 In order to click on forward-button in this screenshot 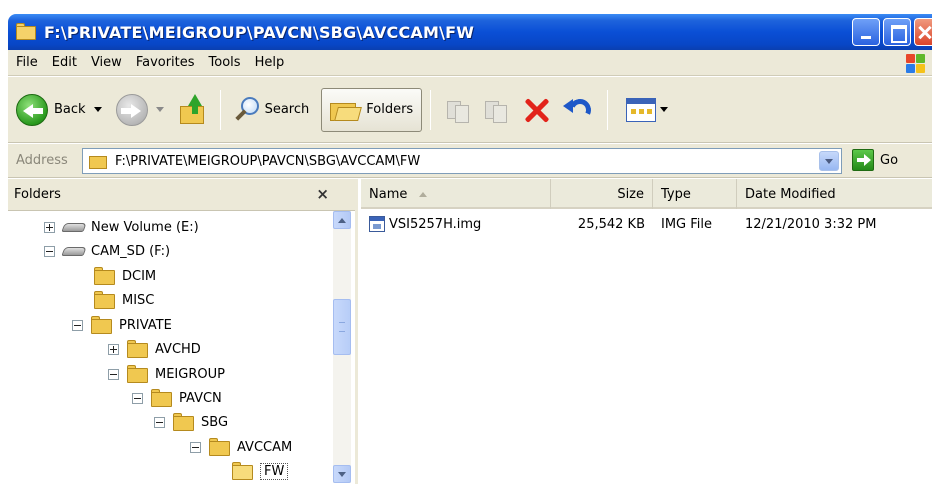, I will do `click(140, 110)`.